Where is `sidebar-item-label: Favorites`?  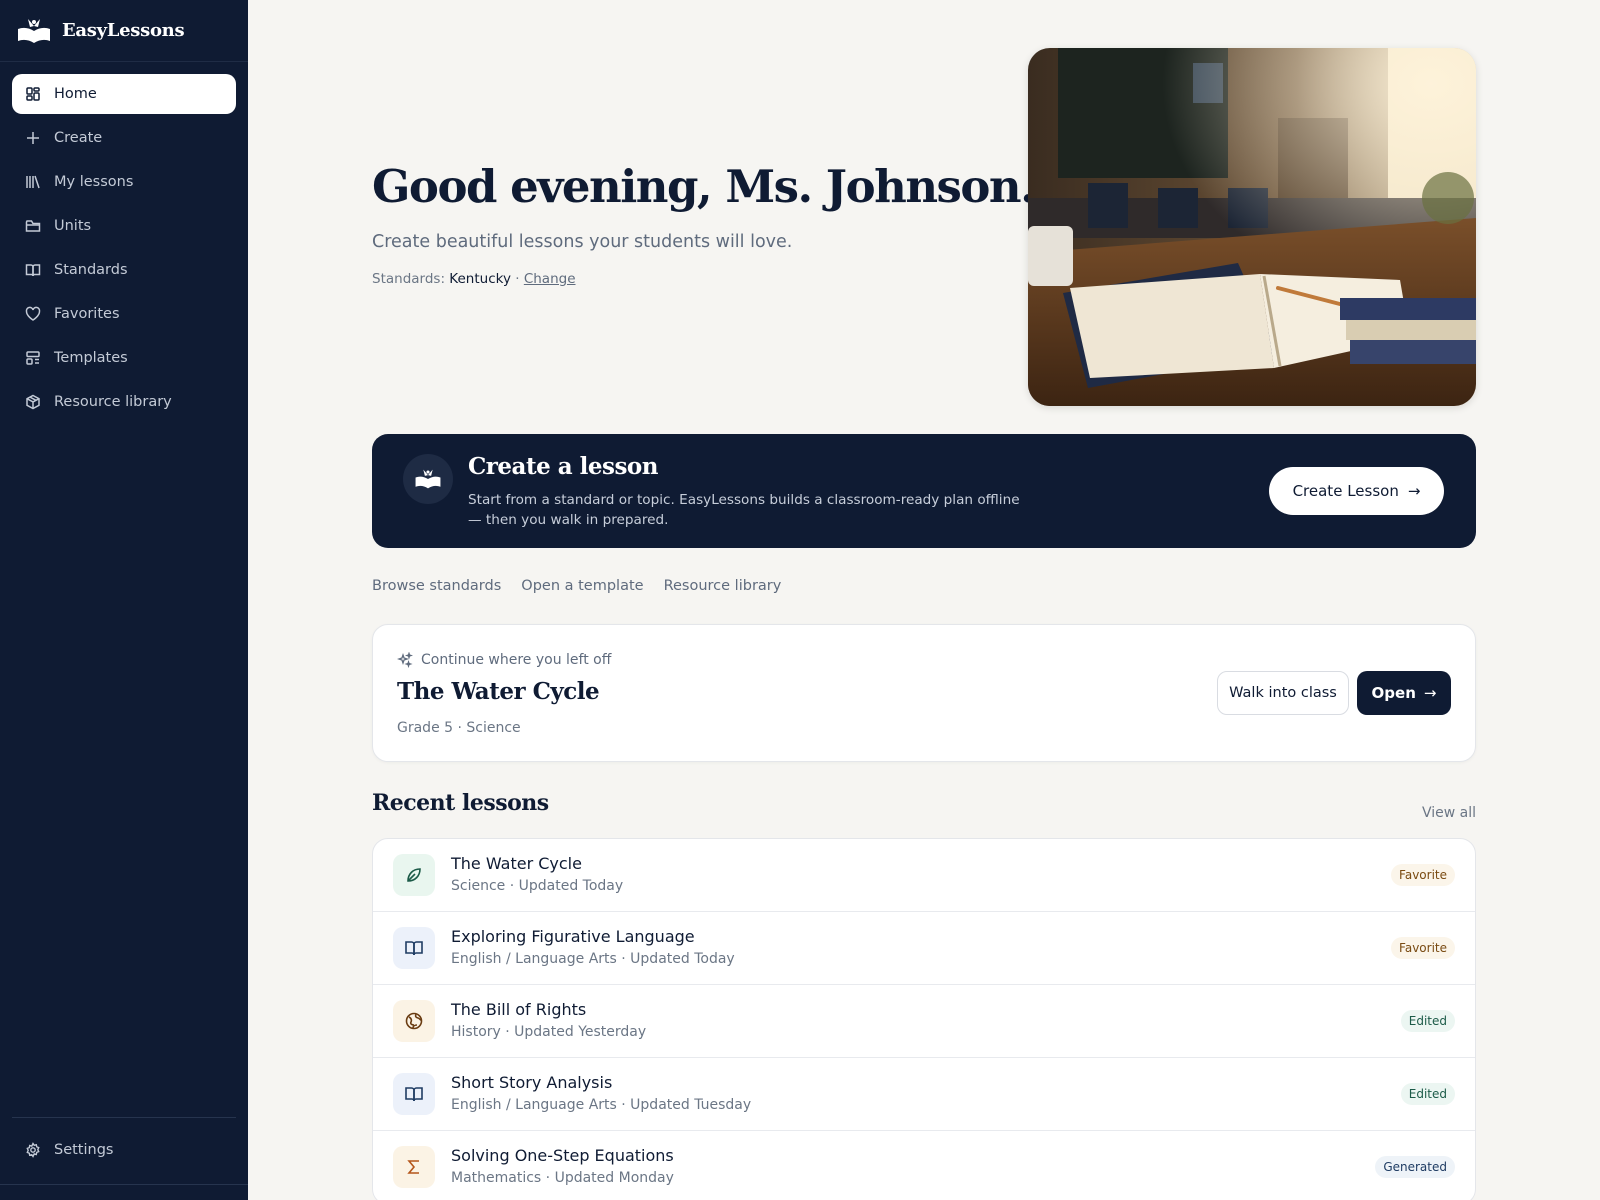 sidebar-item-label: Favorites is located at coordinates (87, 314).